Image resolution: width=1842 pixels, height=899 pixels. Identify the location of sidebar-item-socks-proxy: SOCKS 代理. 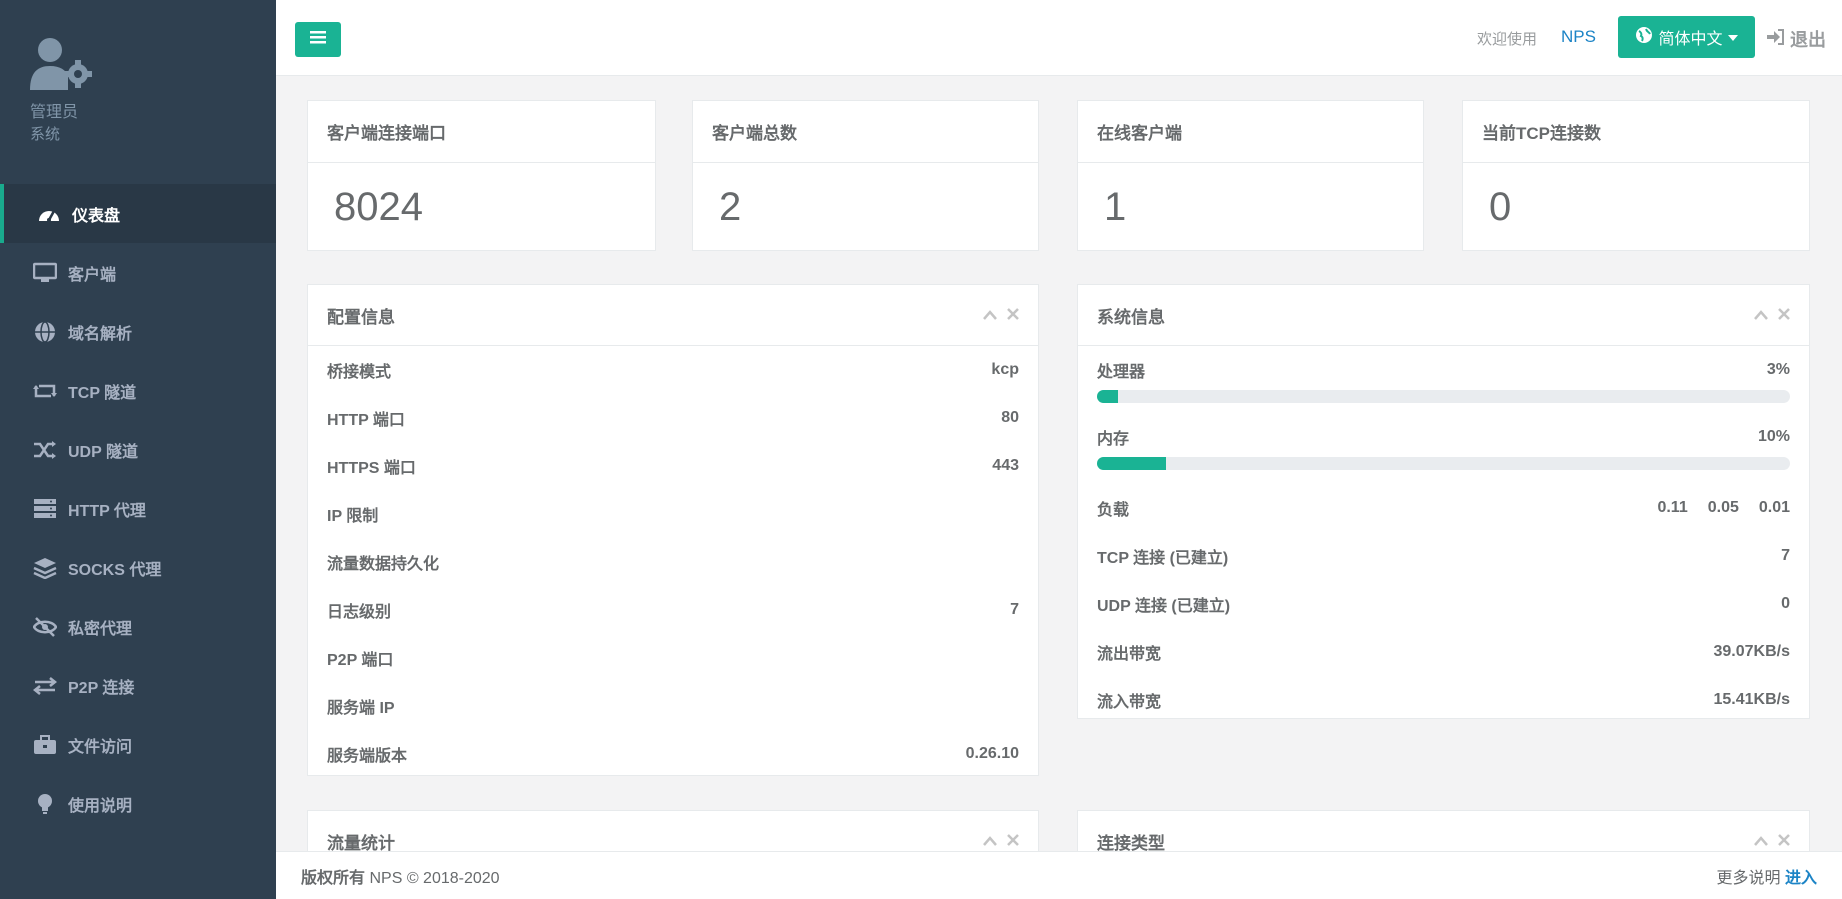
(138, 567).